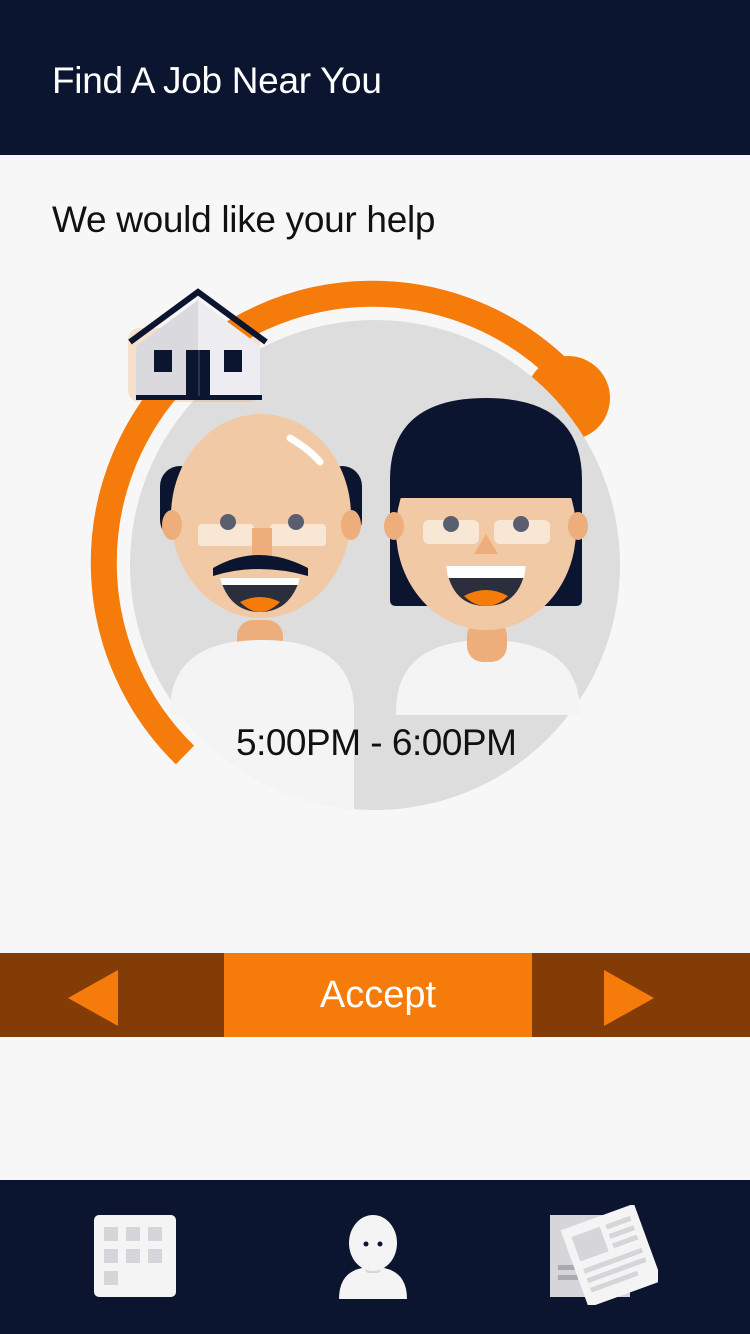  I want to click on next-job-button, so click(641, 995).